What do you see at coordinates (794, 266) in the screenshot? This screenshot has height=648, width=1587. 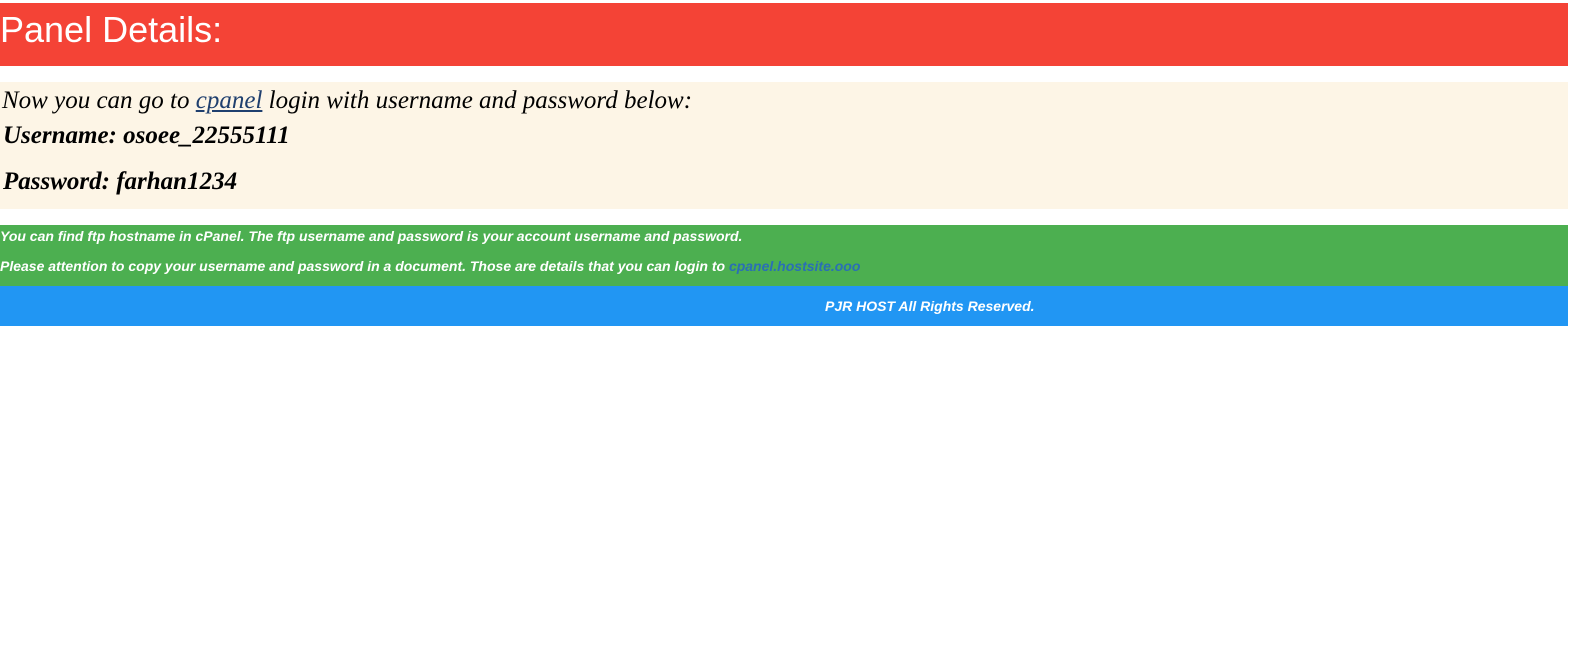 I see `cpanel-hostsite-link: cpanel.hostsite.ooo` at bounding box center [794, 266].